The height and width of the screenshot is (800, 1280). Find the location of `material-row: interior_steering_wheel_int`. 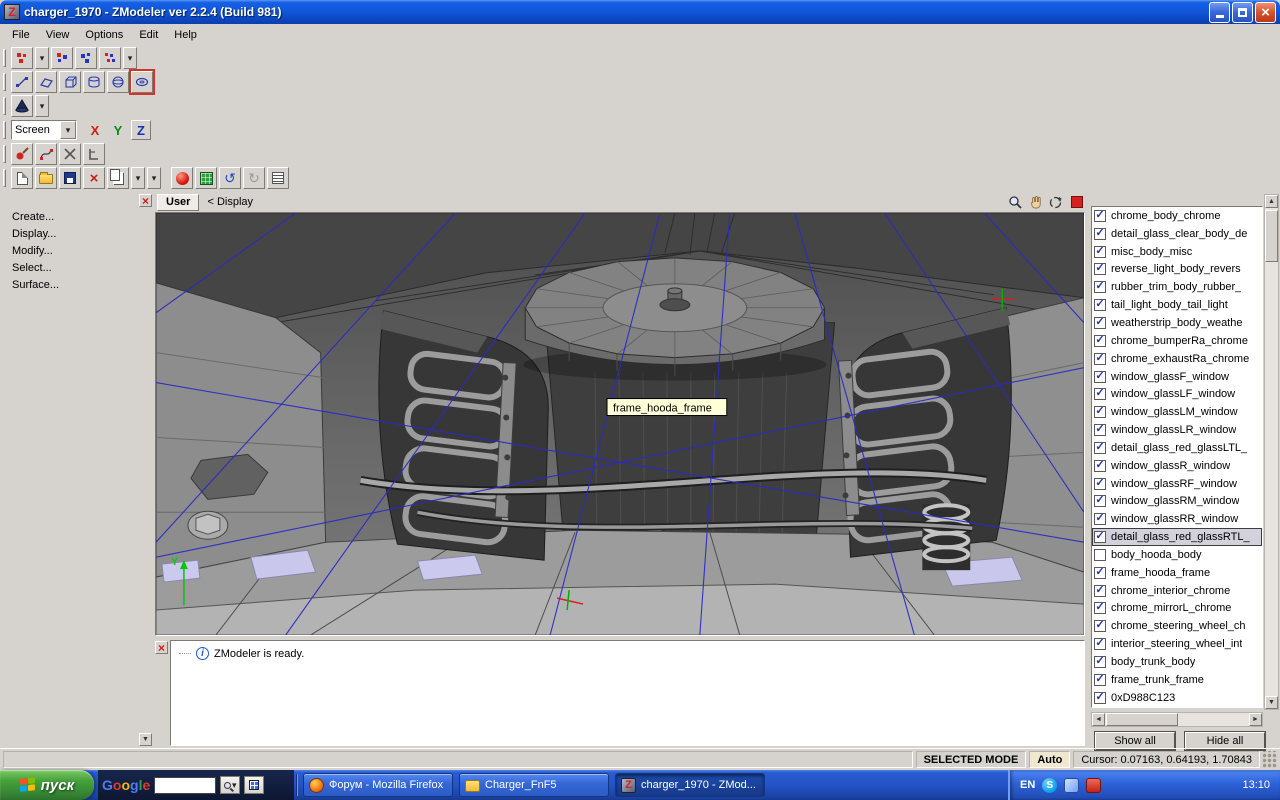

material-row: interior_steering_wheel_int is located at coordinates (1177, 644).